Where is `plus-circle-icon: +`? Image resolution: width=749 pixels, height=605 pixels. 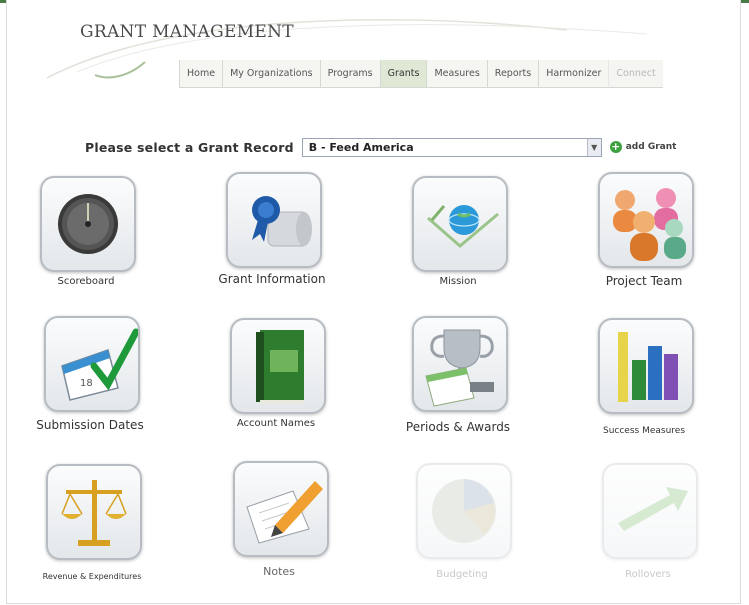
plus-circle-icon: + is located at coordinates (615, 146).